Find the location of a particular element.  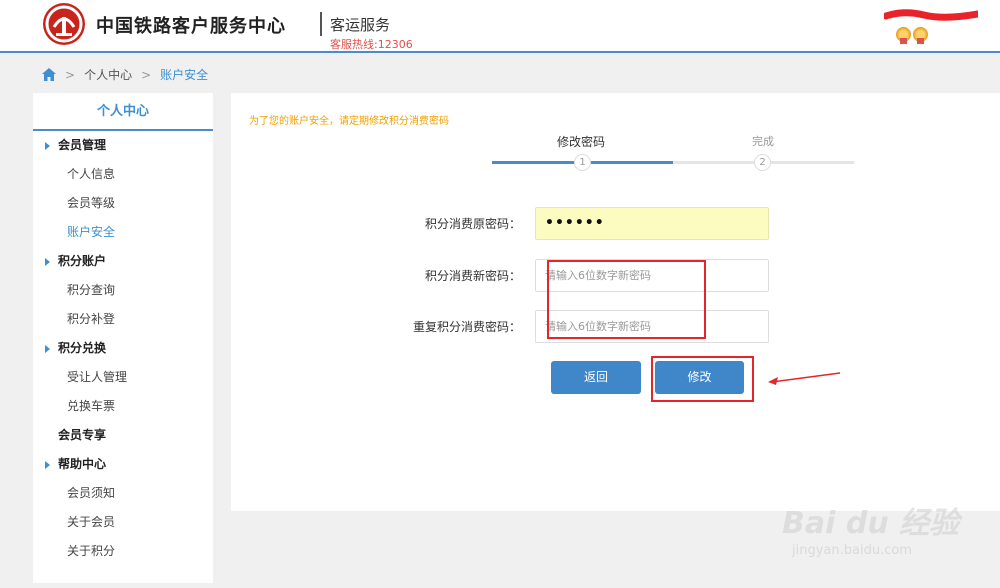

breadcrumb-account-security: 账户安全 is located at coordinates (184, 75).